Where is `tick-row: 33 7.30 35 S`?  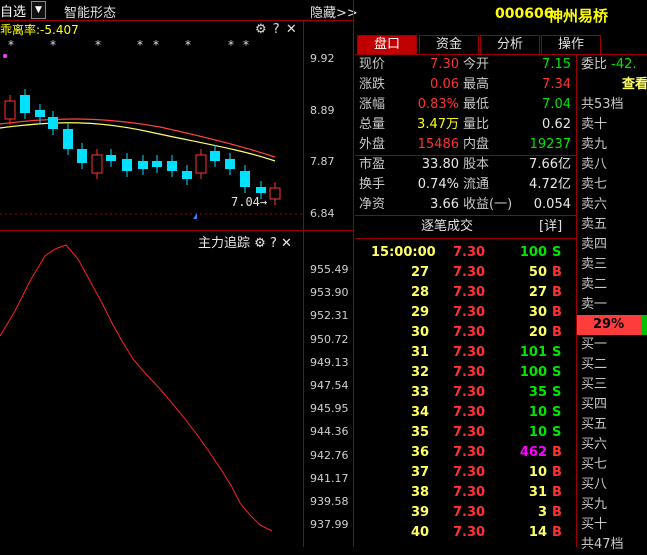
tick-row: 33 7.30 35 S is located at coordinates (465, 393).